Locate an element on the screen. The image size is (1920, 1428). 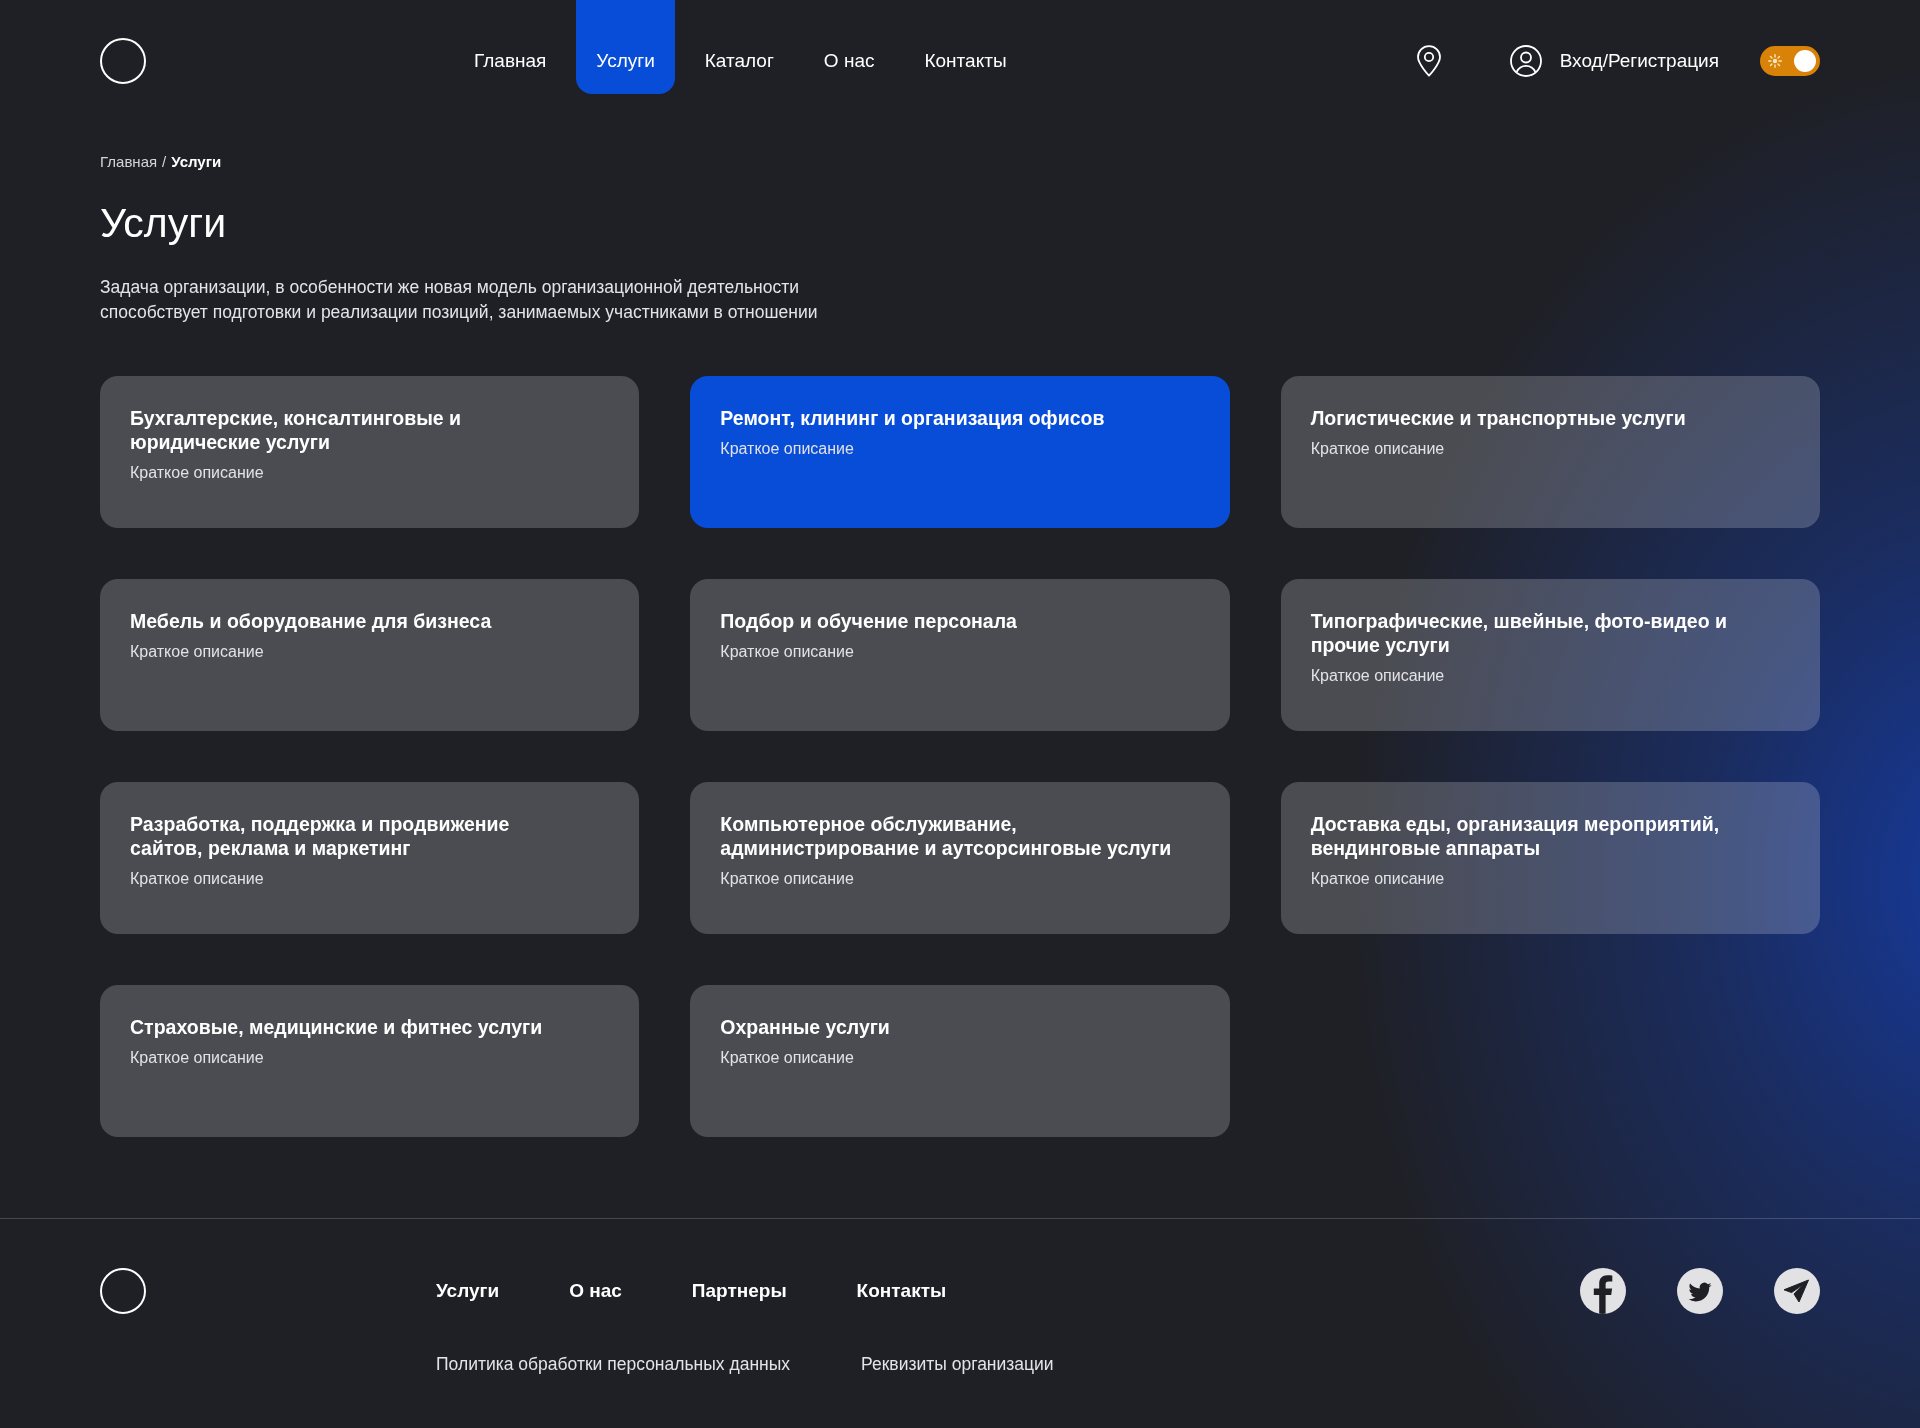
service-card: Логистические и транспортные услуги Краткое описание is located at coordinates (1550, 452).